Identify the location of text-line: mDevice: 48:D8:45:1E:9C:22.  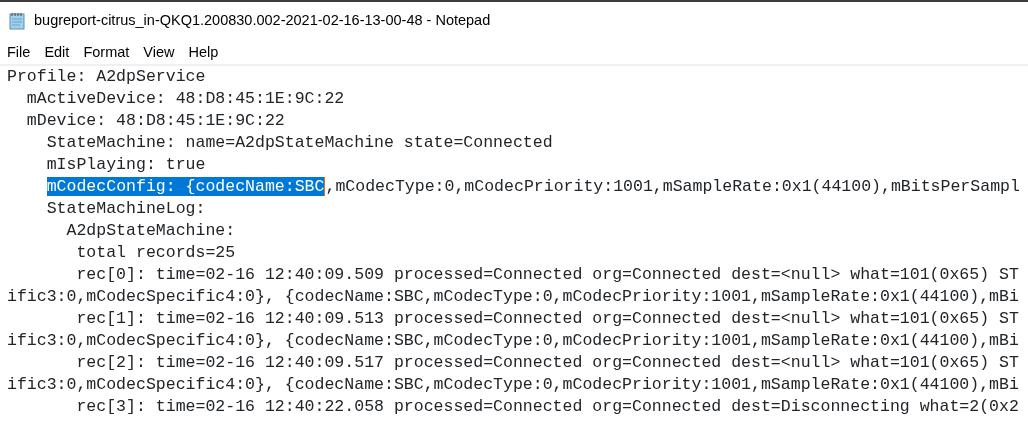
(155, 121).